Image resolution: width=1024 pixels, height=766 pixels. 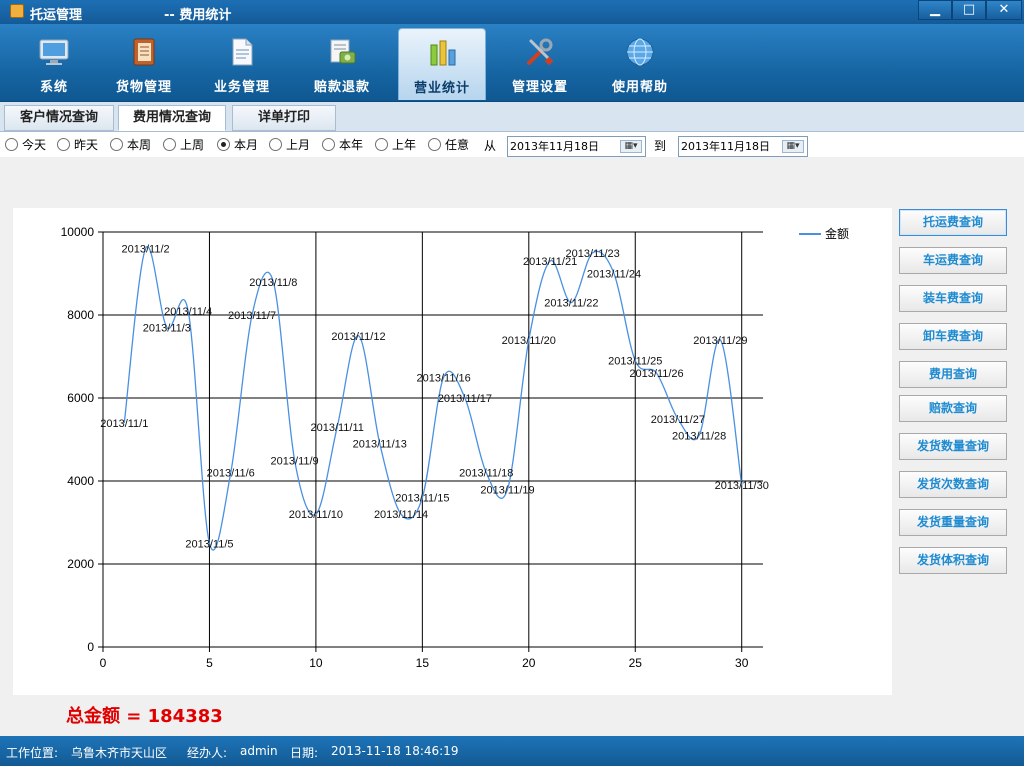 What do you see at coordinates (678, 420) in the screenshot?
I see `data-label: 2013/11/27` at bounding box center [678, 420].